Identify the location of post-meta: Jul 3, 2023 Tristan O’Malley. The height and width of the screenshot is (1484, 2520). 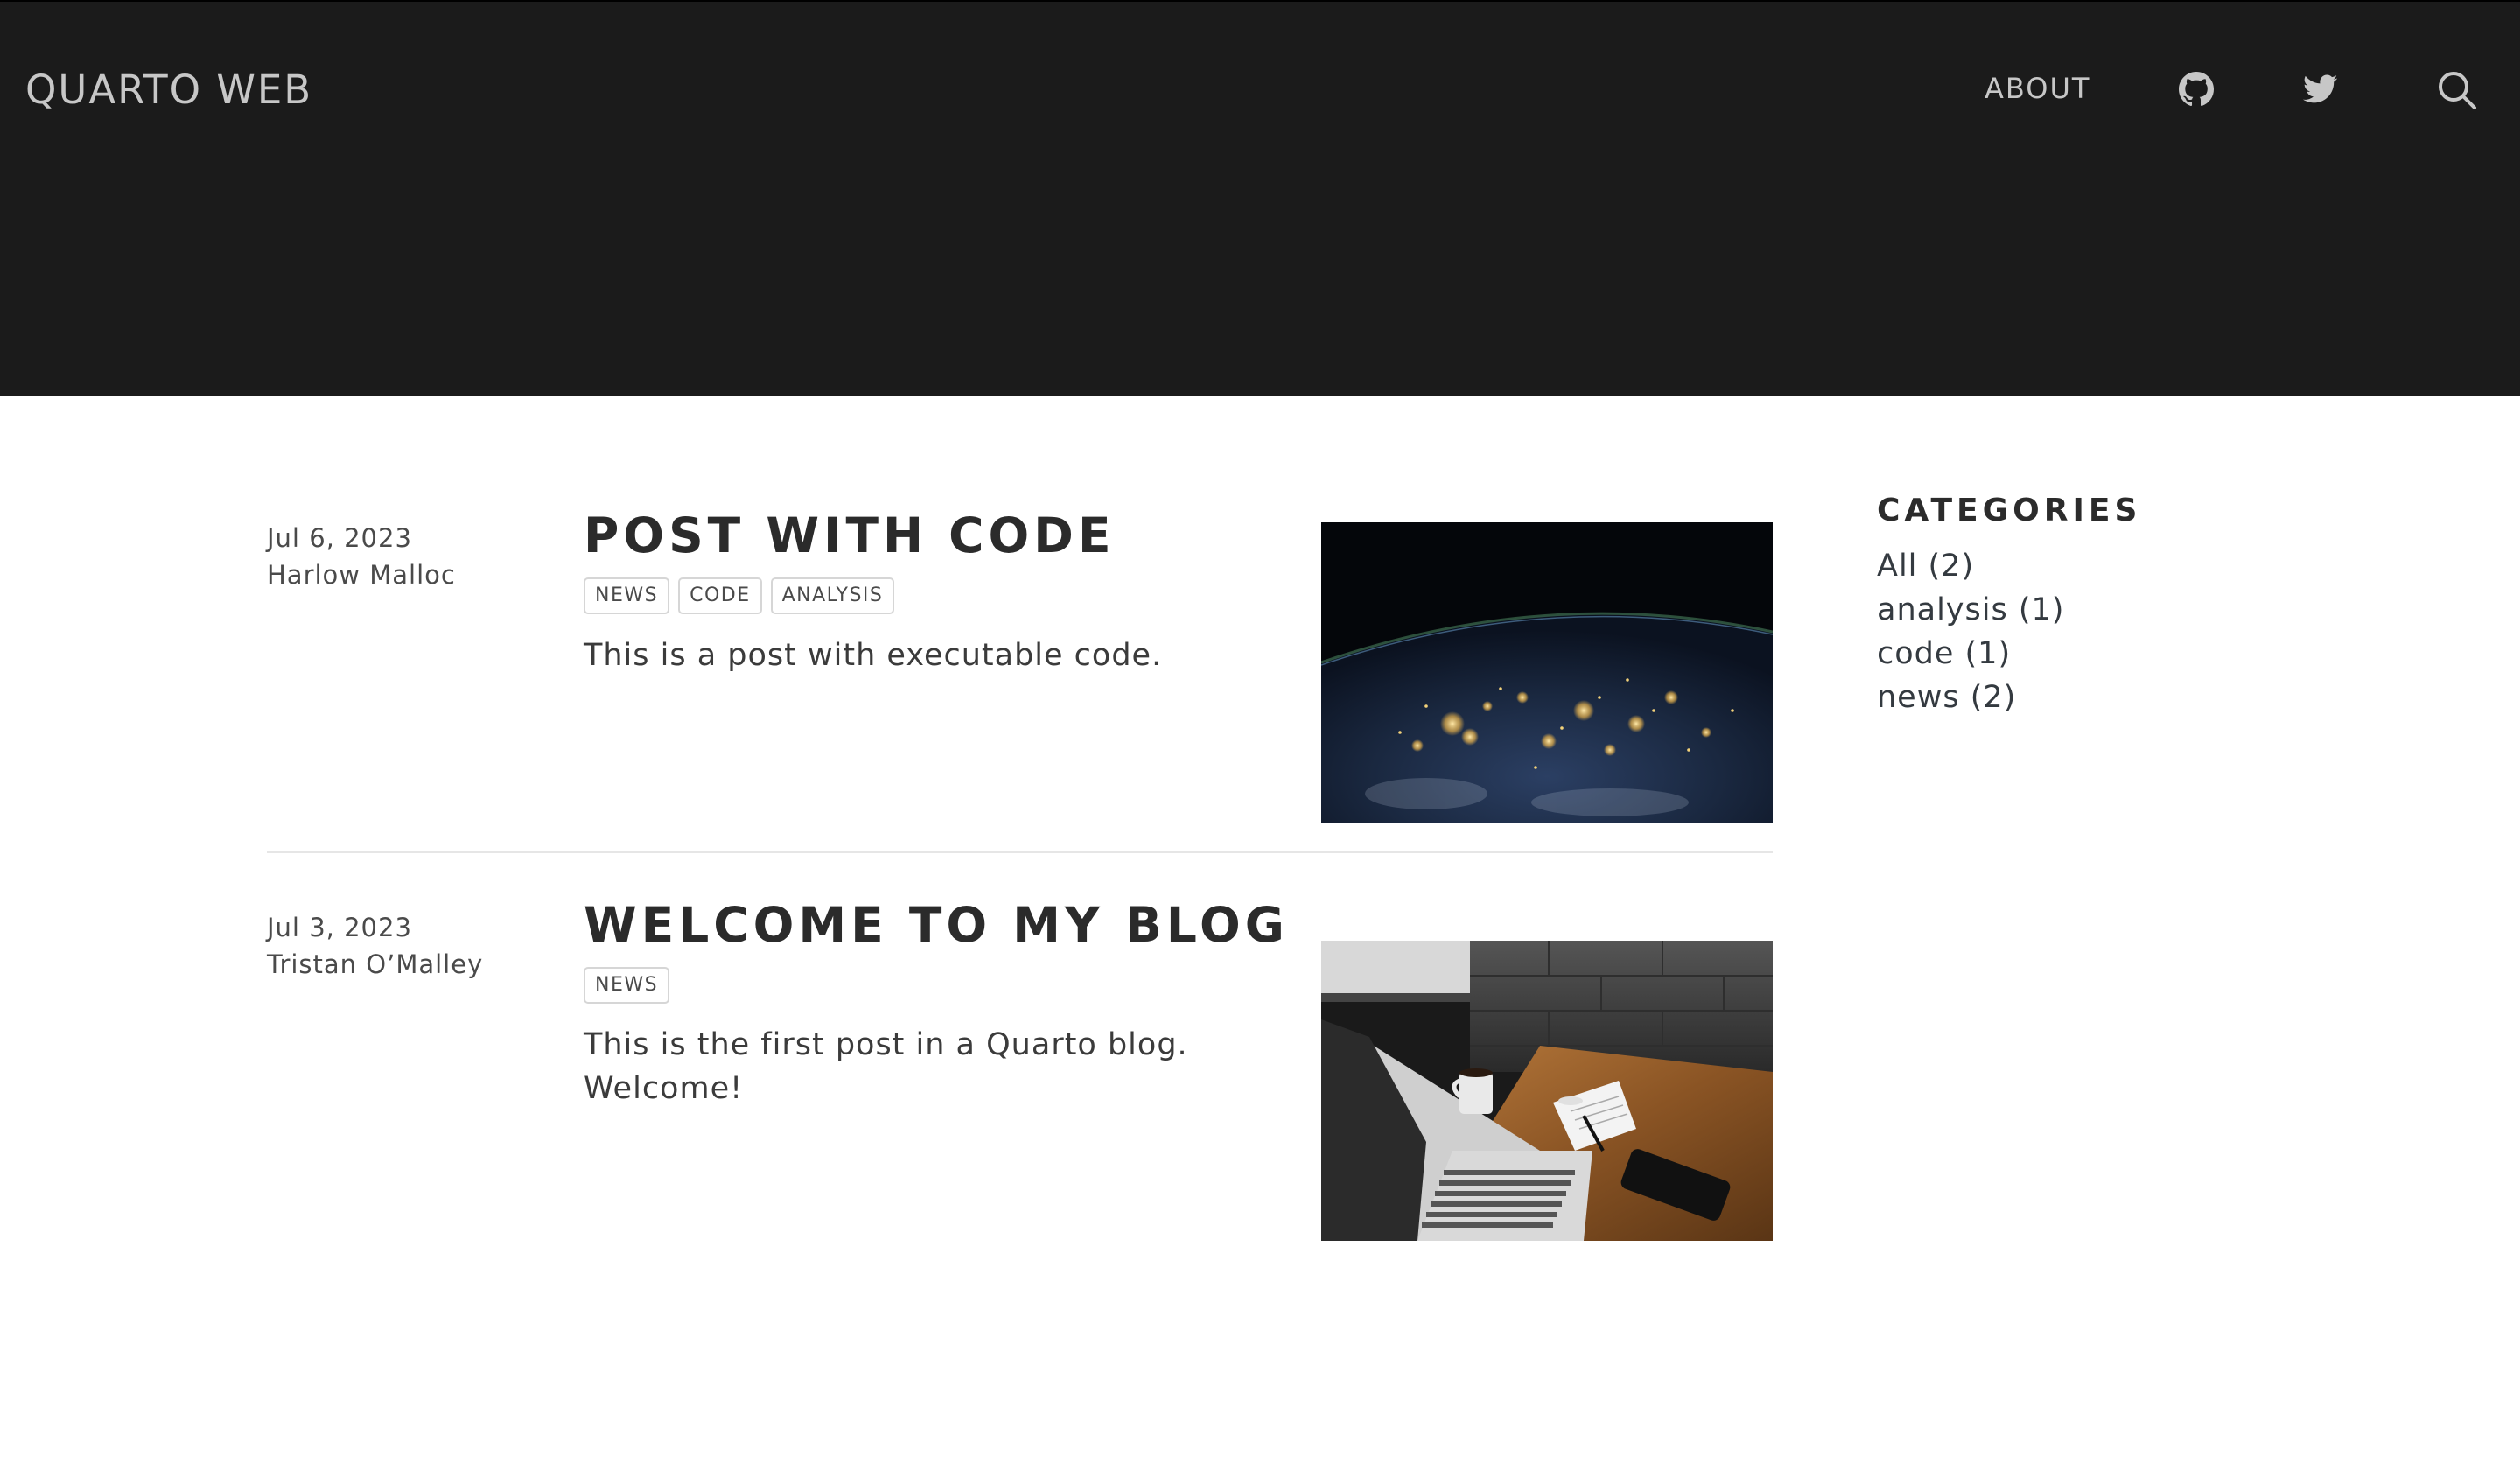
(375, 946).